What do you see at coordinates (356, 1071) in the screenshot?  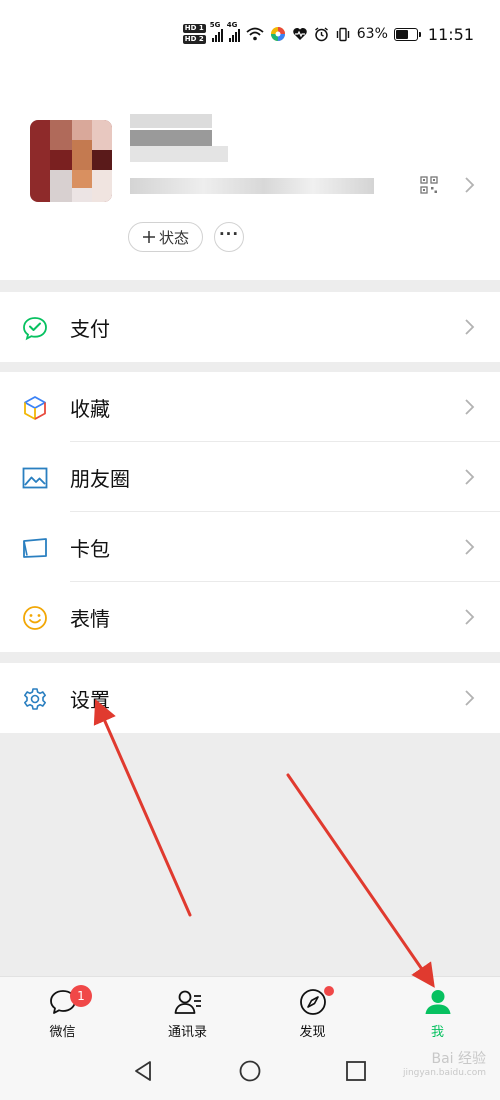 I see `recents-square-icon` at bounding box center [356, 1071].